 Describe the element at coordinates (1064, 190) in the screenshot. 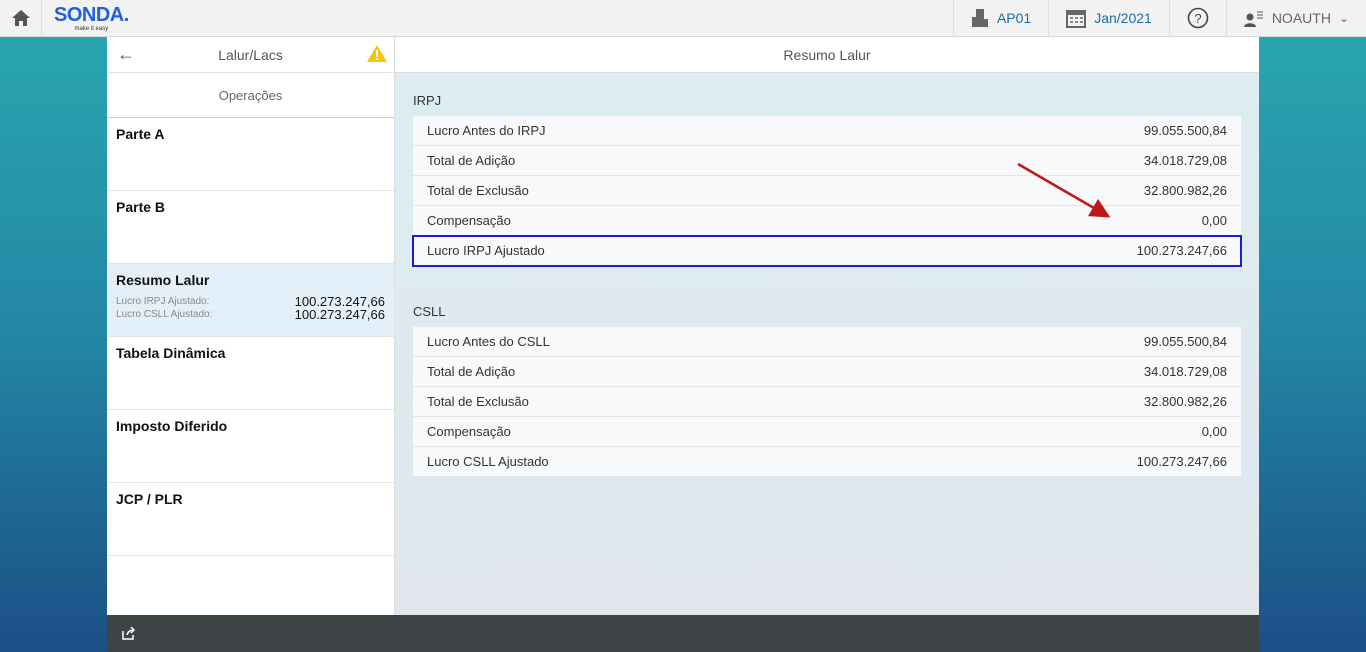

I see `annotation-arrow-icon` at that location.